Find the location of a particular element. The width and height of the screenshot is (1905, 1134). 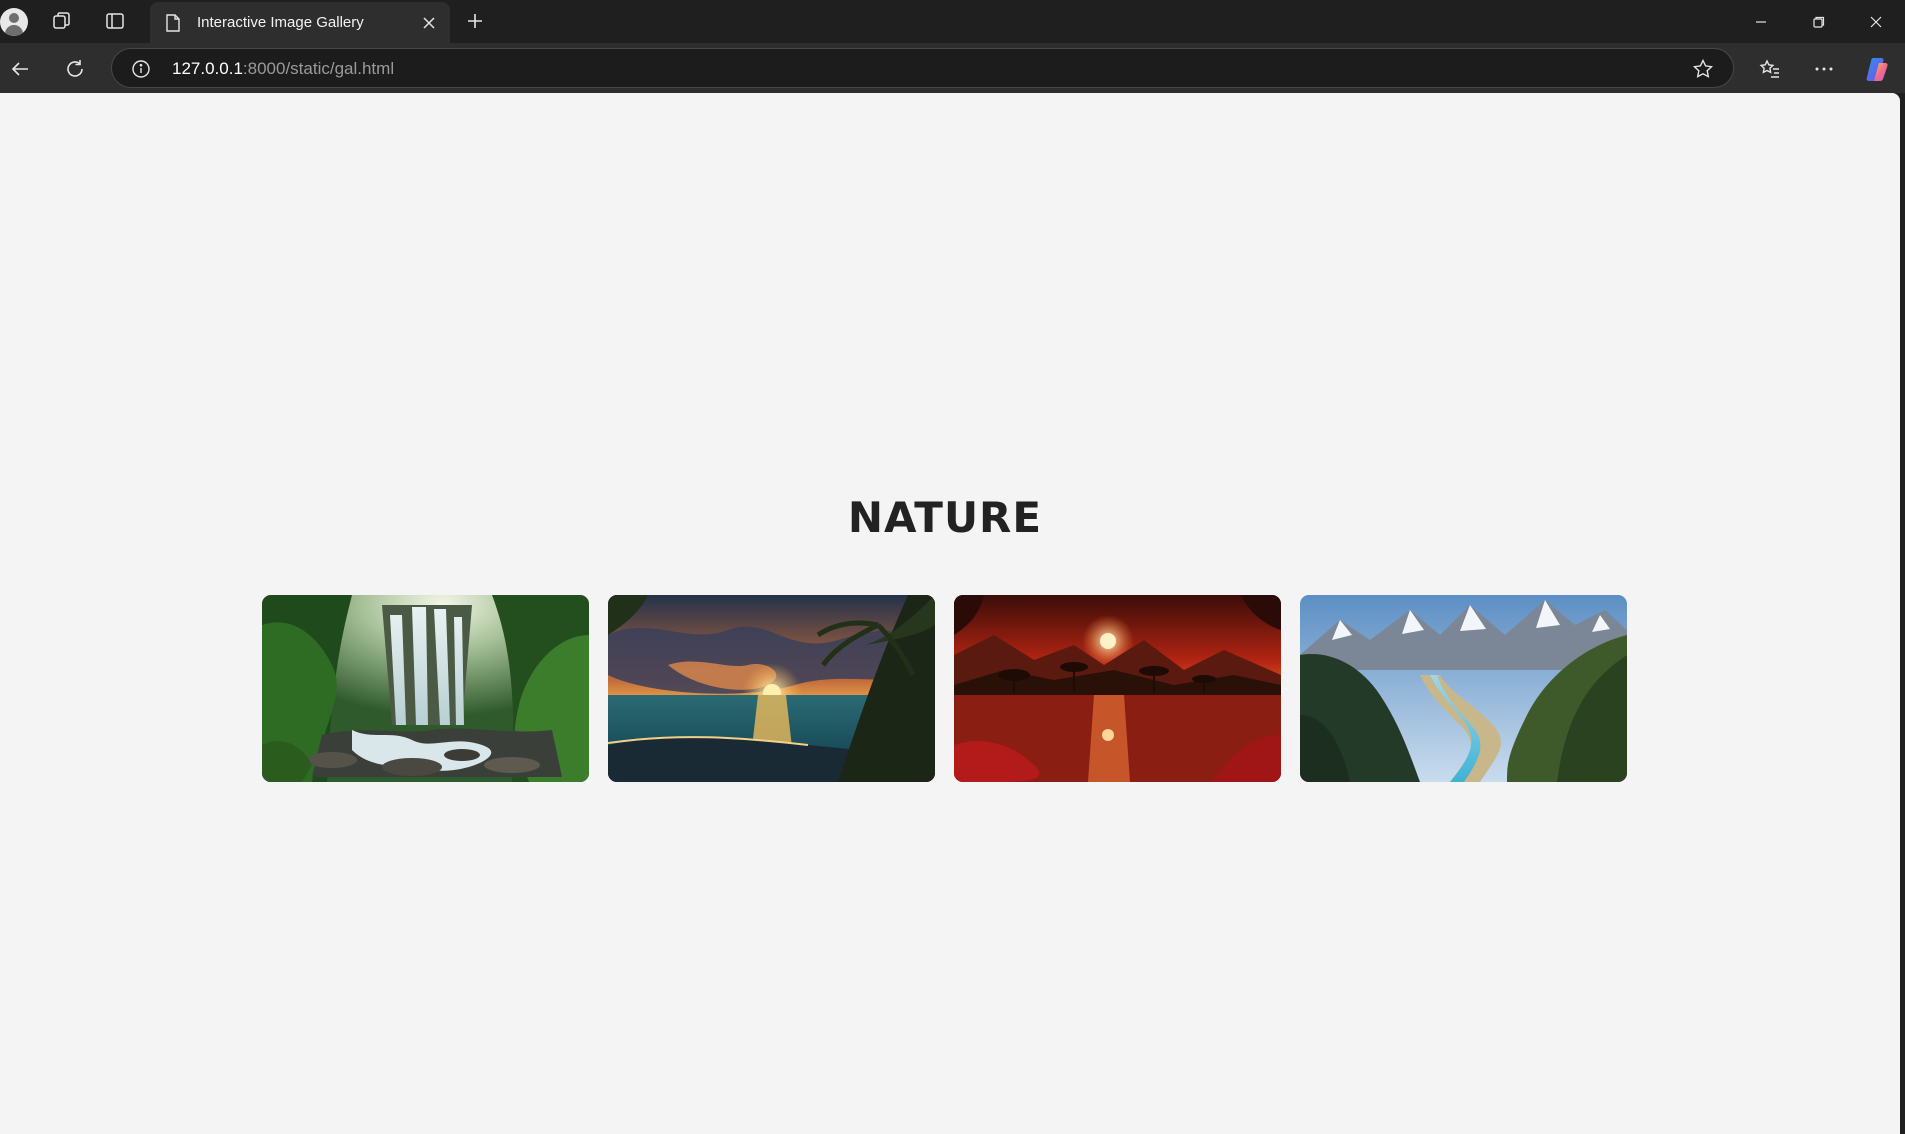

vertical-tabs-icon is located at coordinates (115, 21).